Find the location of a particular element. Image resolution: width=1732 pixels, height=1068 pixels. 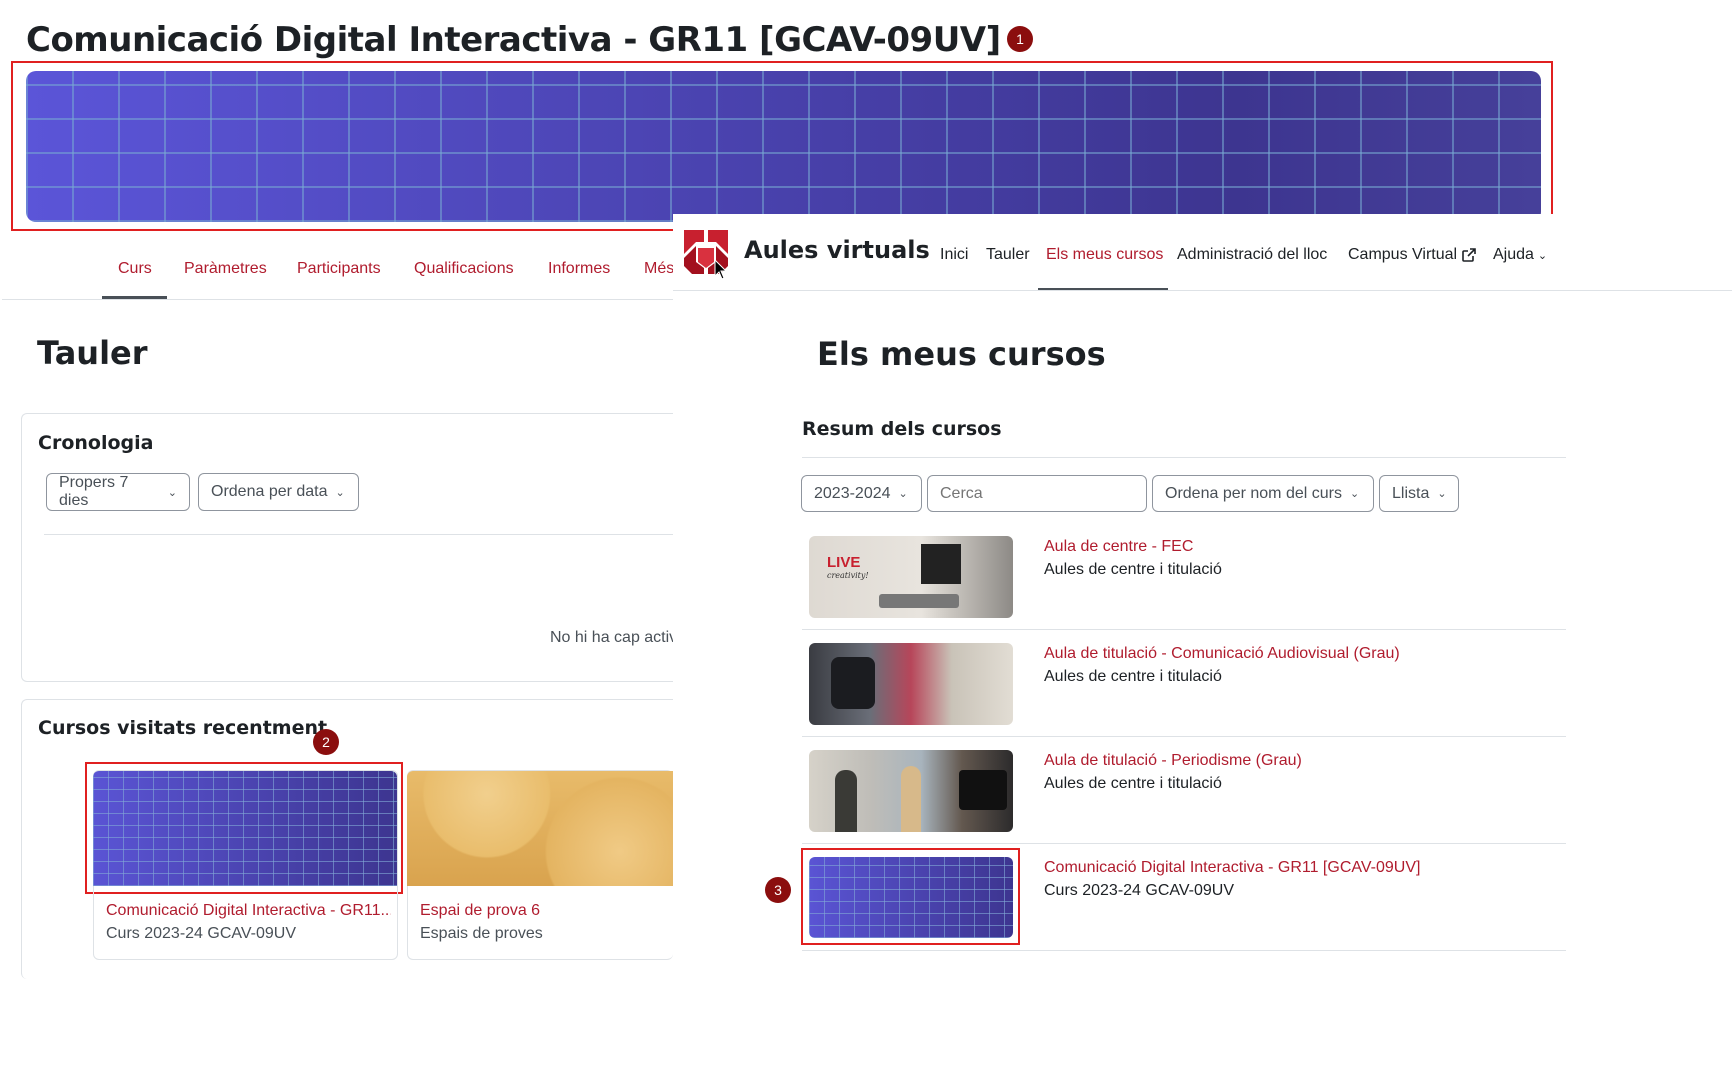

nav-els-meus-cursos: Els meus cursos is located at coordinates (1104, 255).